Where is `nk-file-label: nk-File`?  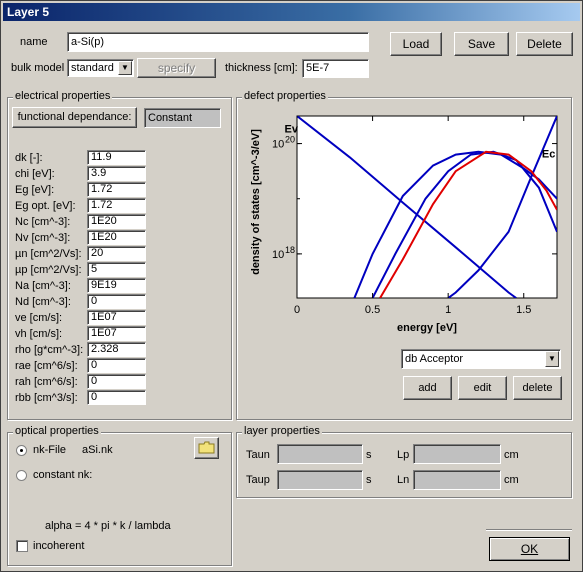
nk-file-label: nk-File is located at coordinates (50, 450).